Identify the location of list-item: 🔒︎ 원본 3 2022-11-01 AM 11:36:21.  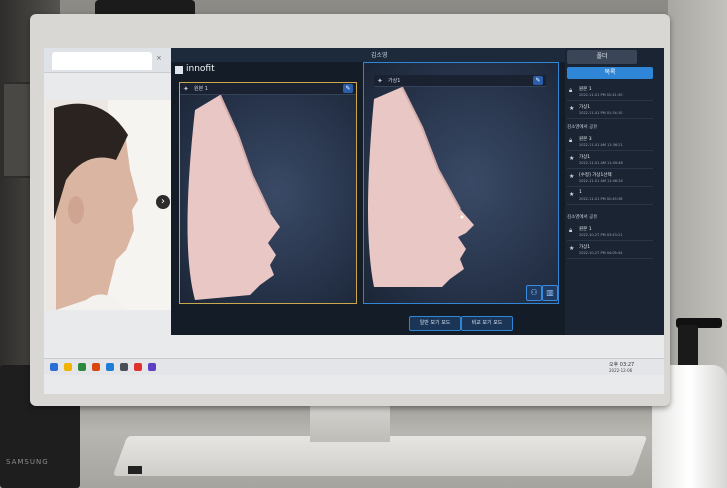
(610, 142).